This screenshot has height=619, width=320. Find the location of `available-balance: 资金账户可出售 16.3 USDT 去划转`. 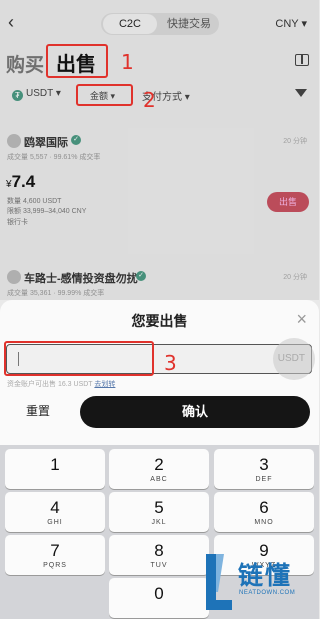

available-balance: 资金账户可出售 16.3 USDT 去划转 is located at coordinates (61, 384).